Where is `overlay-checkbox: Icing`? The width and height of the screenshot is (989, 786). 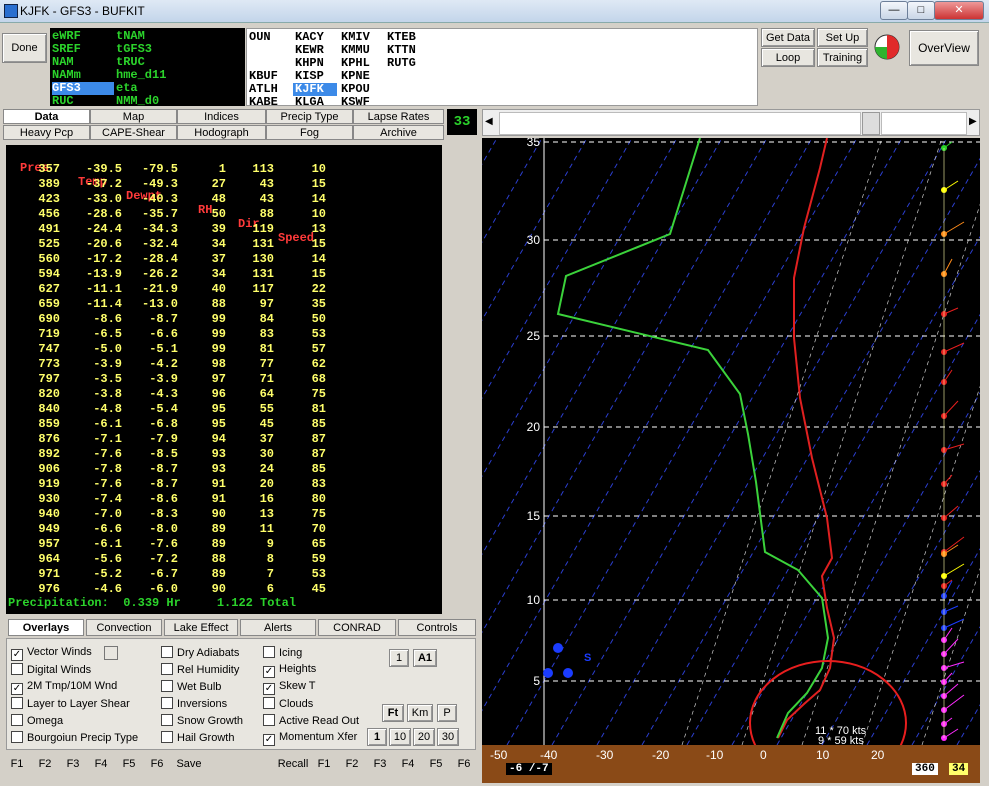 overlay-checkbox: Icing is located at coordinates (282, 652).